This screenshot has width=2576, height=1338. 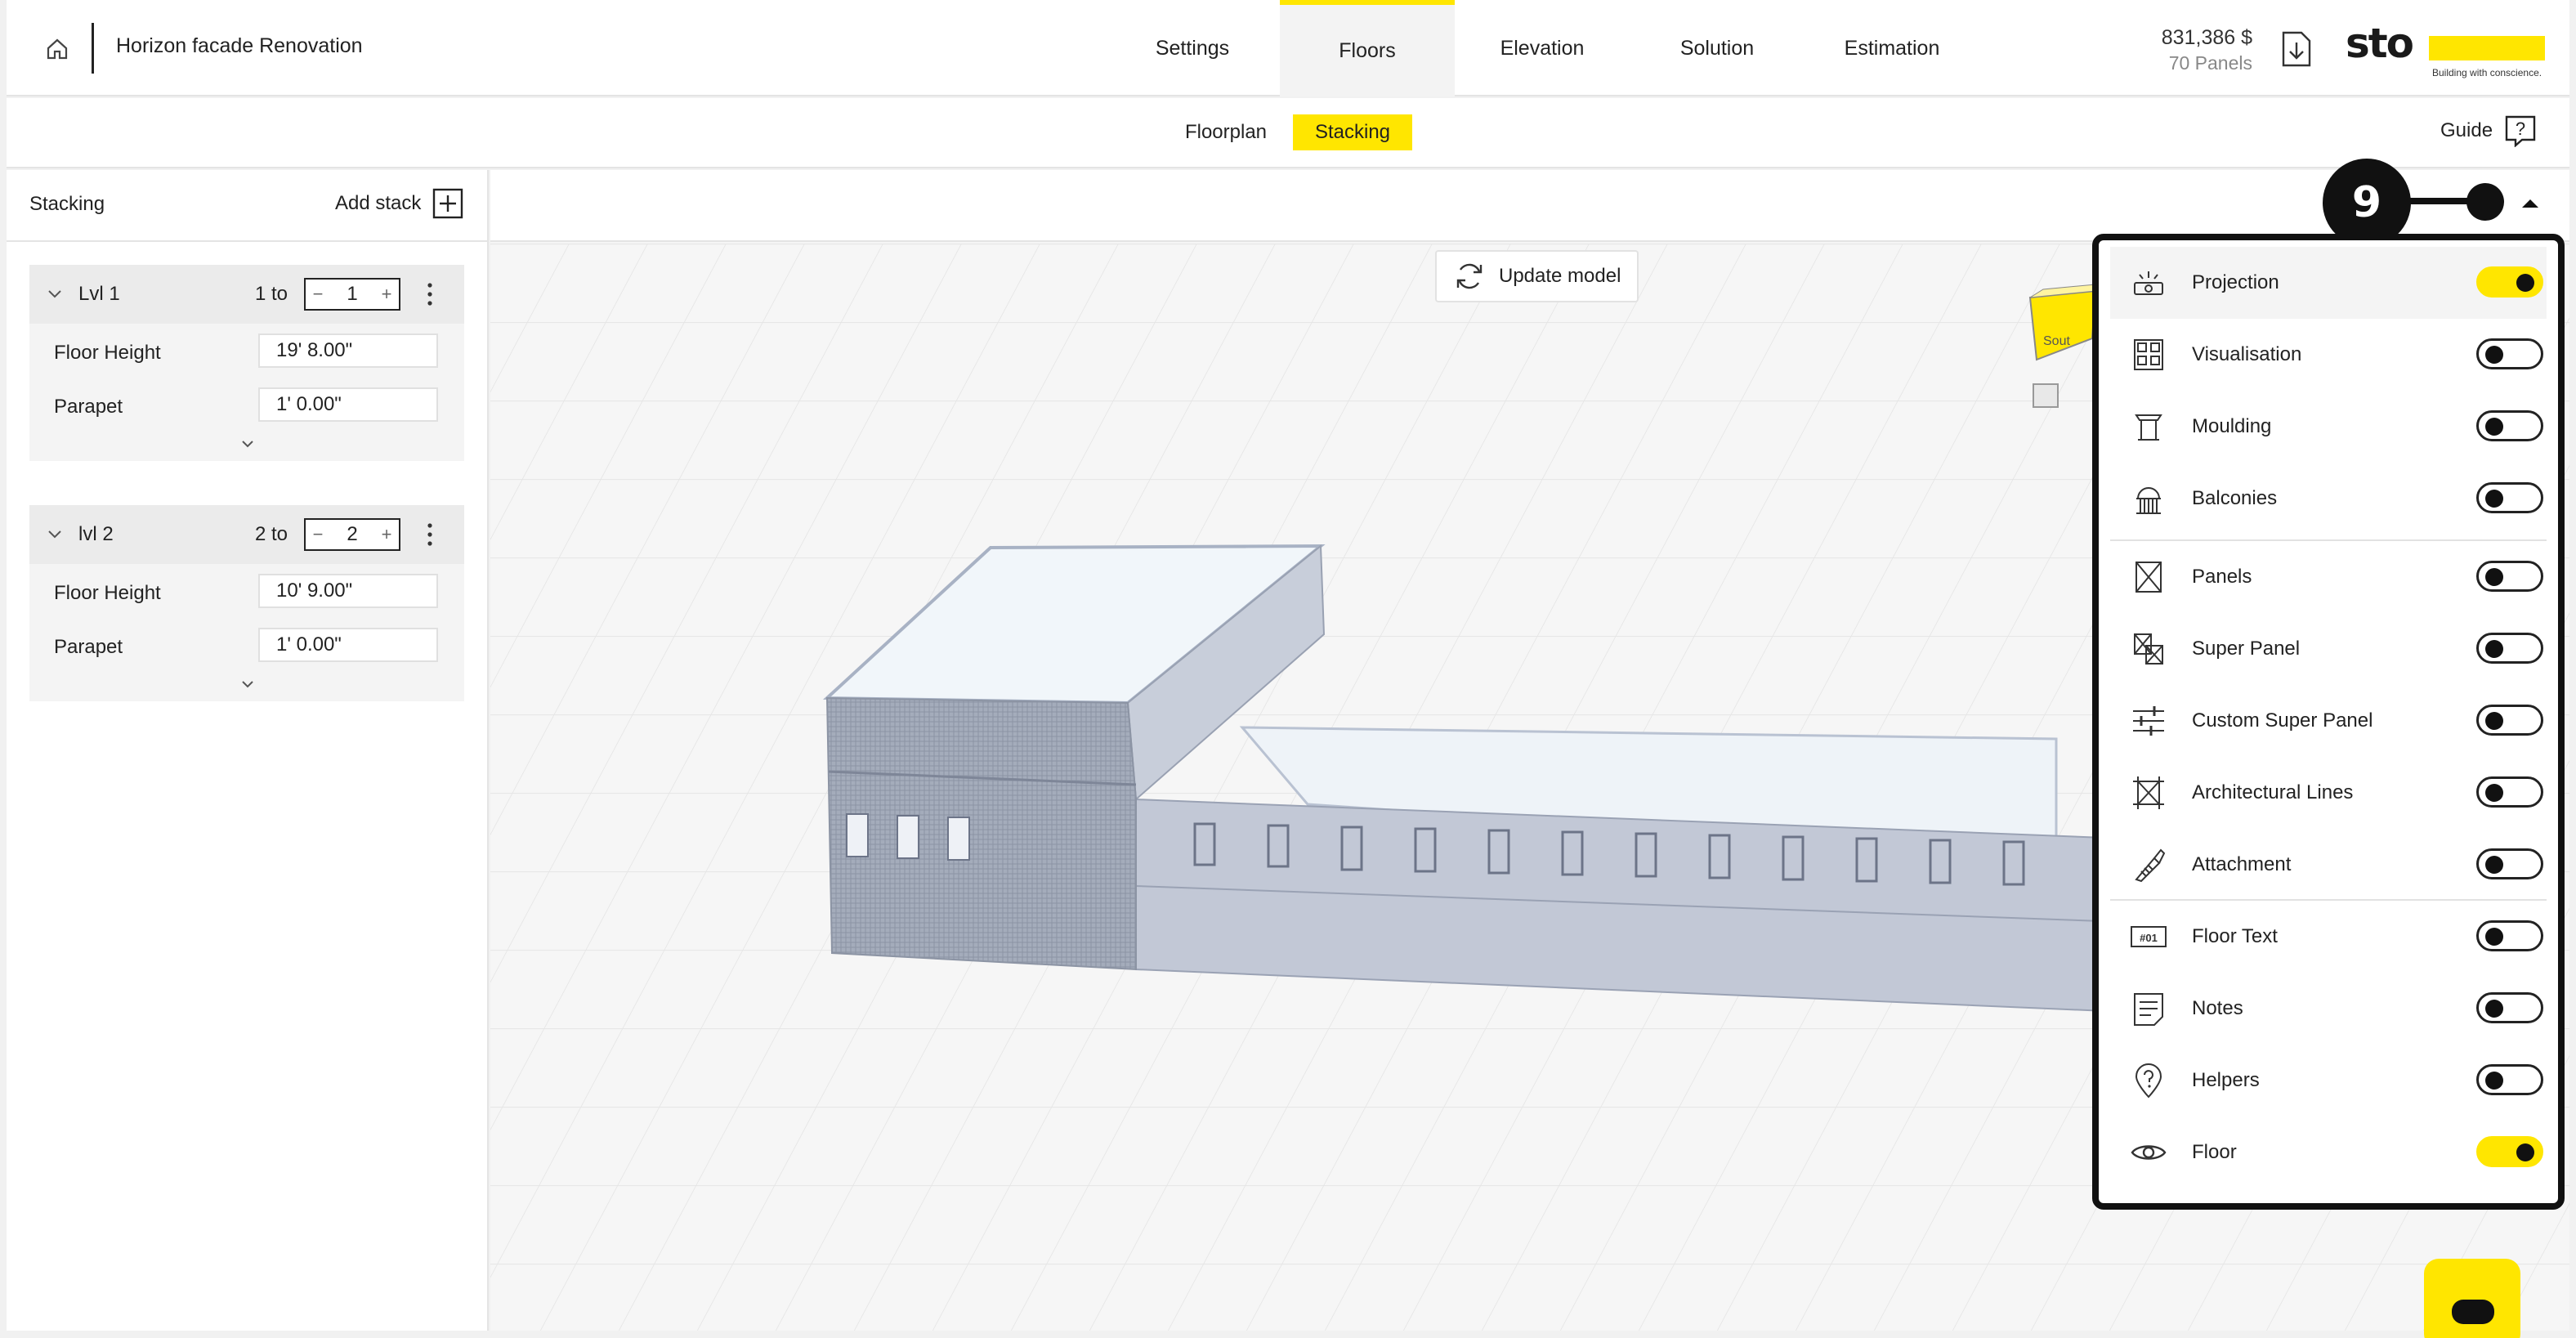 What do you see at coordinates (1560, 276) in the screenshot?
I see `update-model-label: Update model` at bounding box center [1560, 276].